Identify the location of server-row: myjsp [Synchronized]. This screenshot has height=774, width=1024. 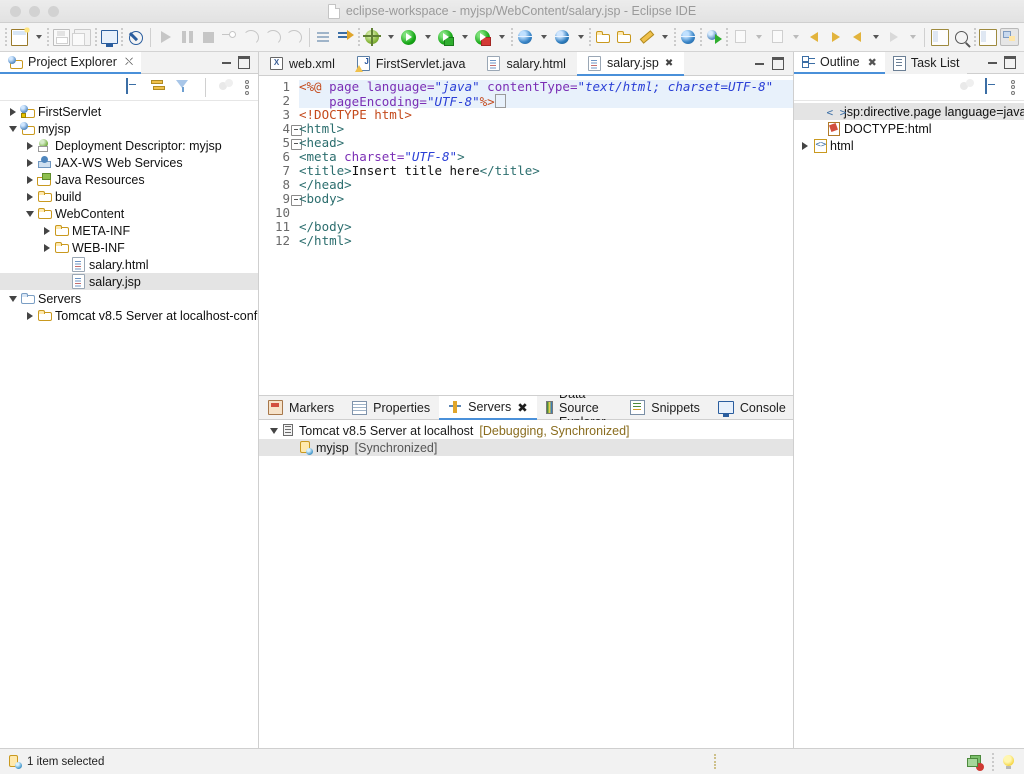
(526, 447).